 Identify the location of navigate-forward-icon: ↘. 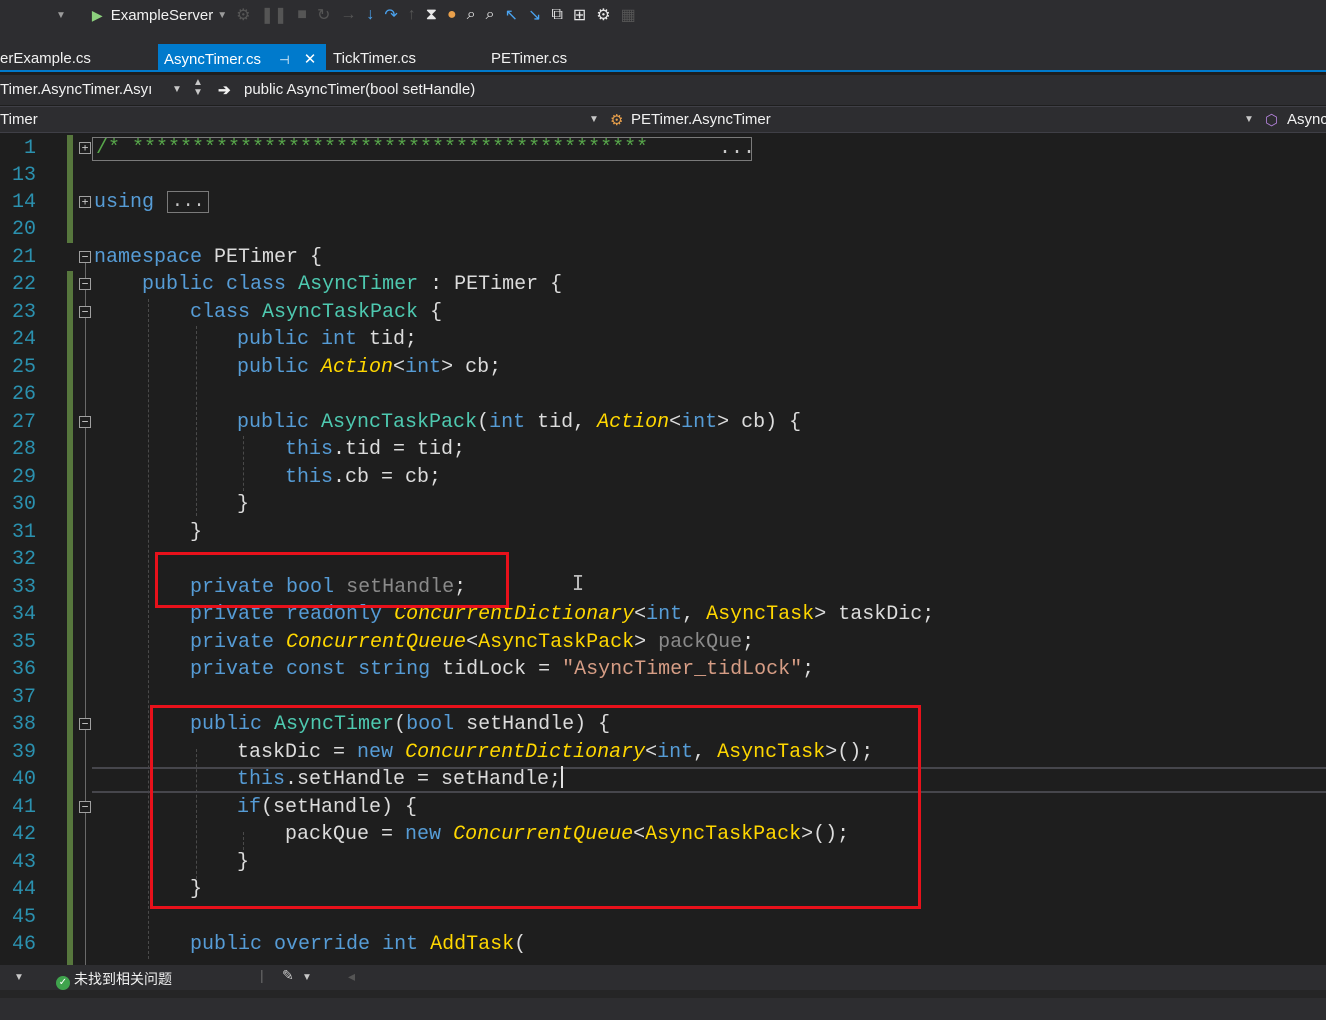
(534, 15).